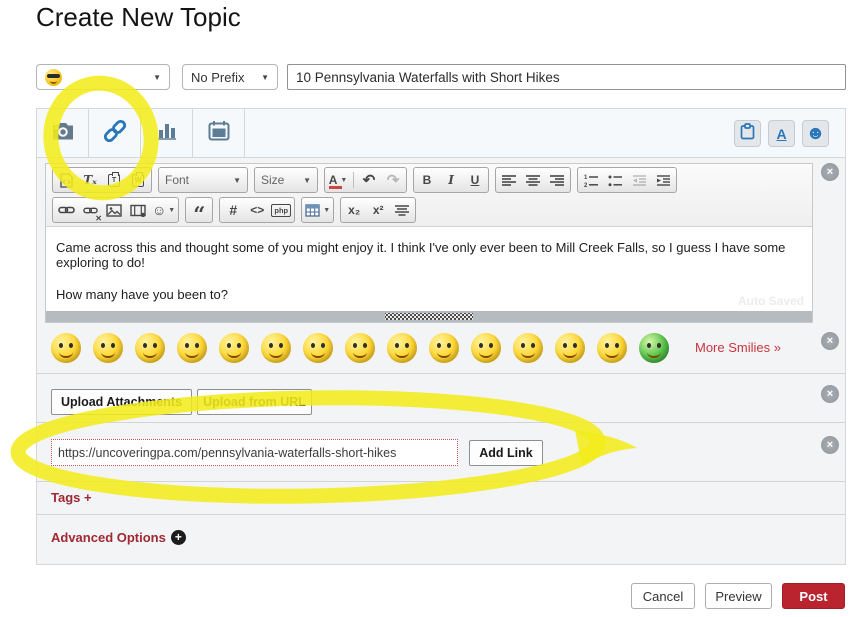 The image size is (857, 617). I want to click on insert-link-button, so click(66, 210).